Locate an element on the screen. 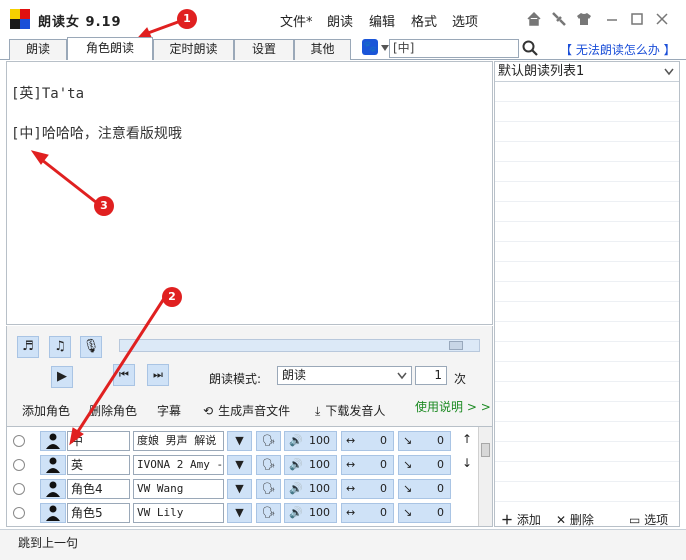 The width and height of the screenshot is (686, 560). menu-format: 格式 is located at coordinates (424, 20).